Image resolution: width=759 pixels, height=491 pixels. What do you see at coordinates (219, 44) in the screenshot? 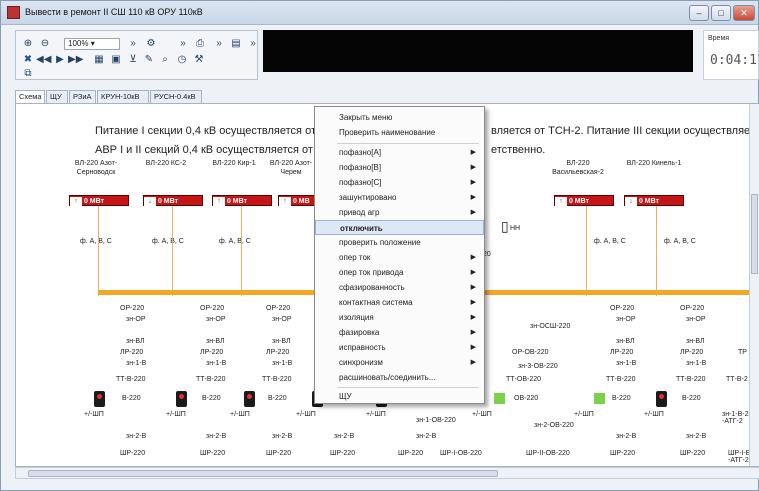
I see `more-icon-3: »` at bounding box center [219, 44].